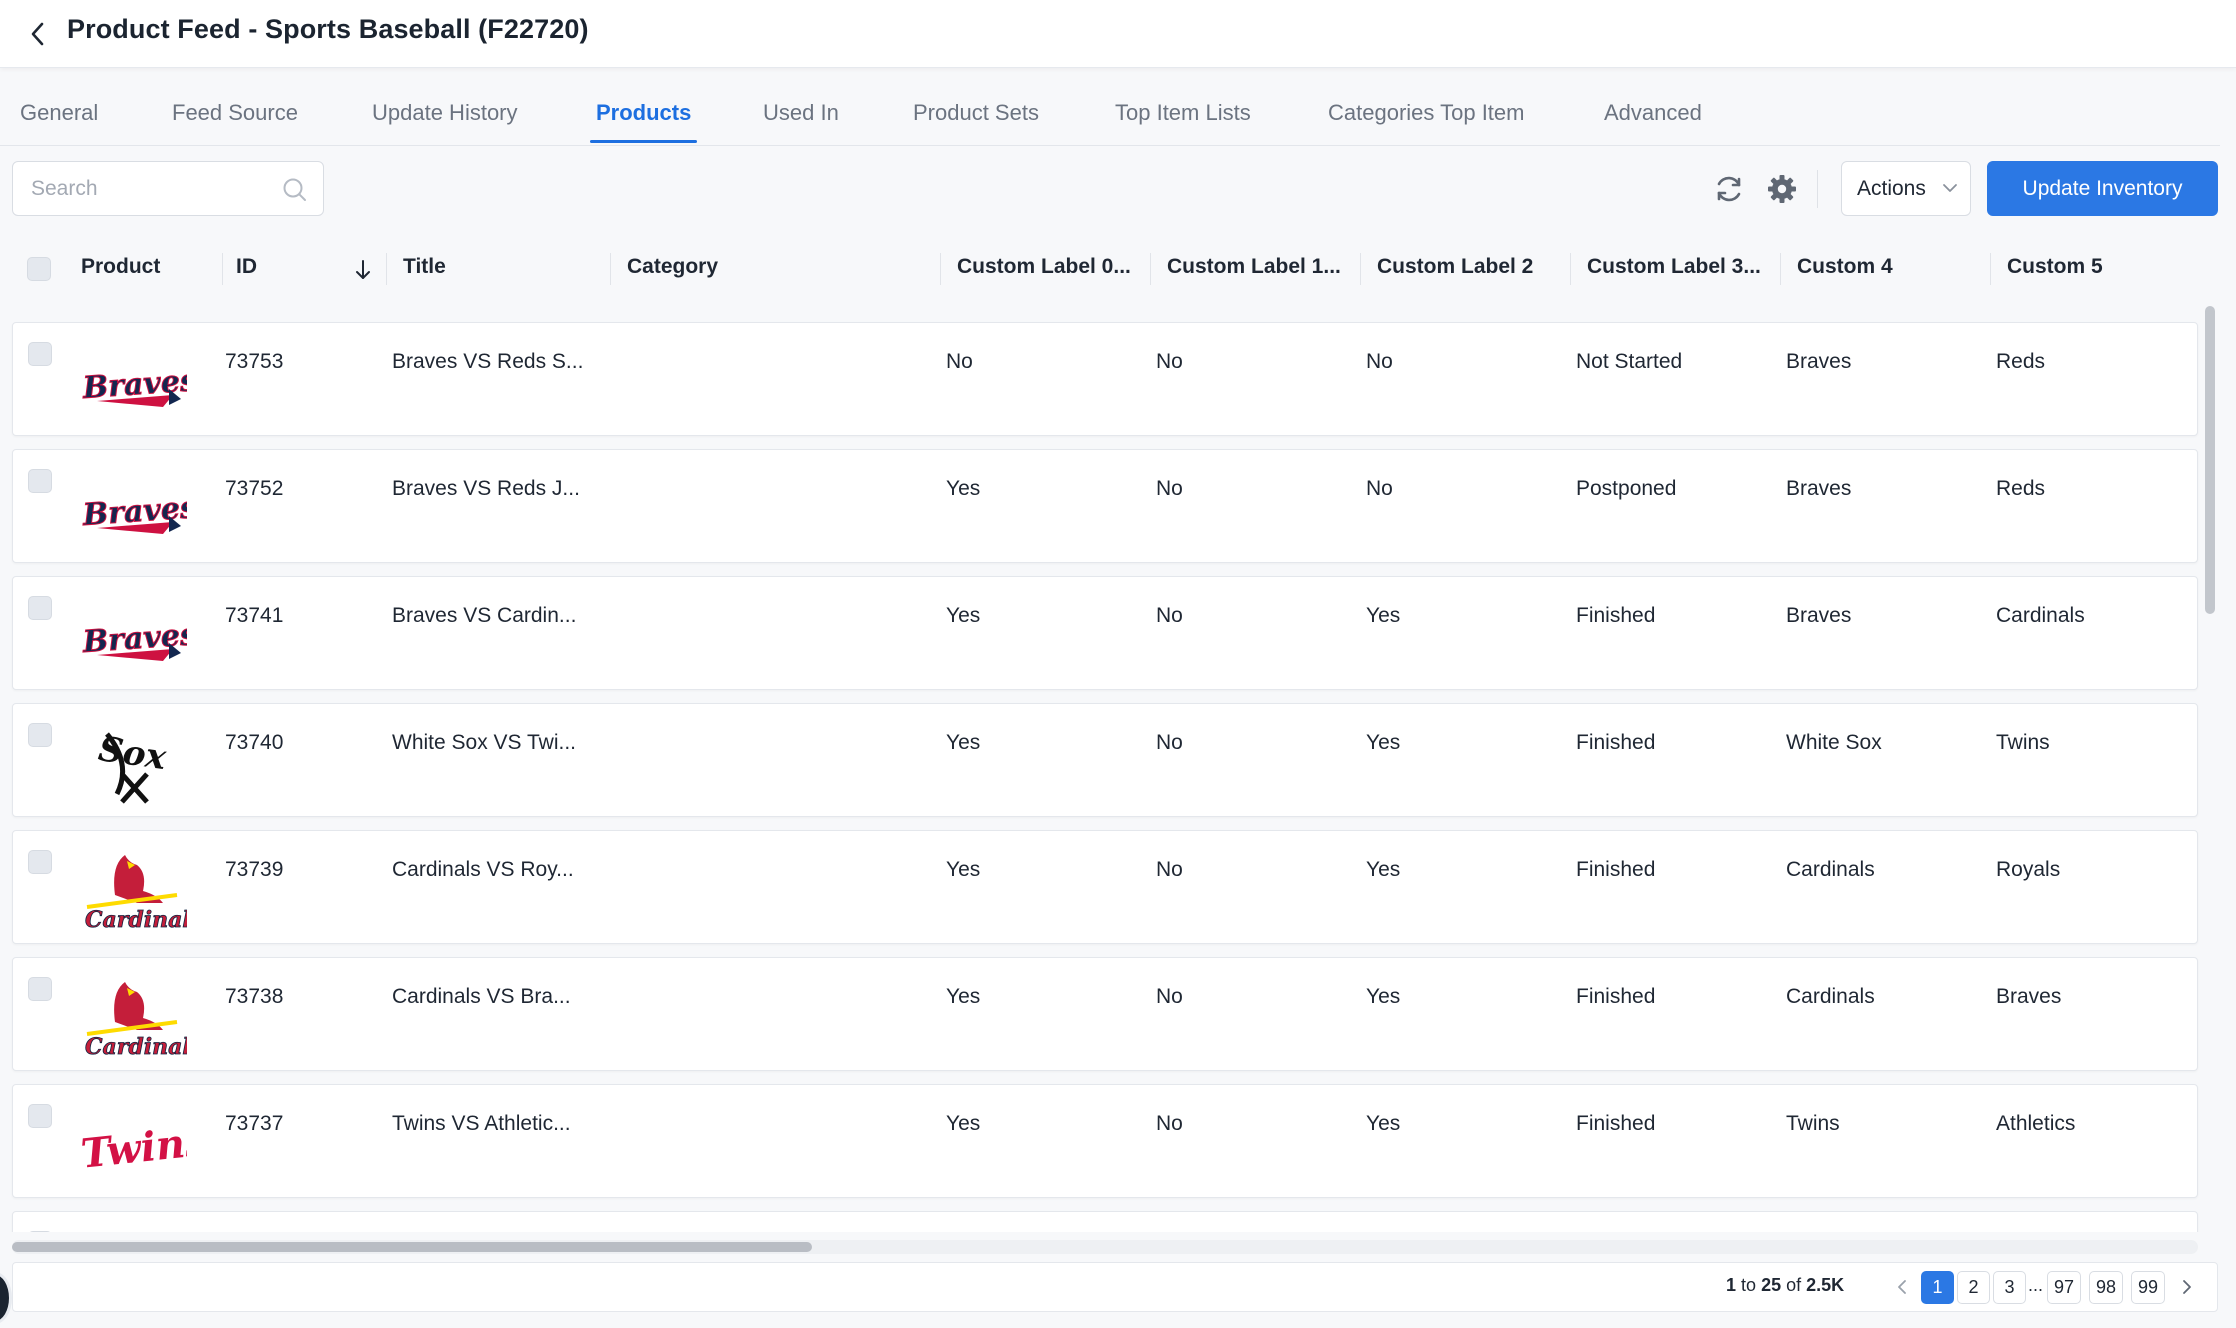 The width and height of the screenshot is (2236, 1328). What do you see at coordinates (1455, 267) in the screenshot?
I see `col-custom-label-2: Custom Label 2` at bounding box center [1455, 267].